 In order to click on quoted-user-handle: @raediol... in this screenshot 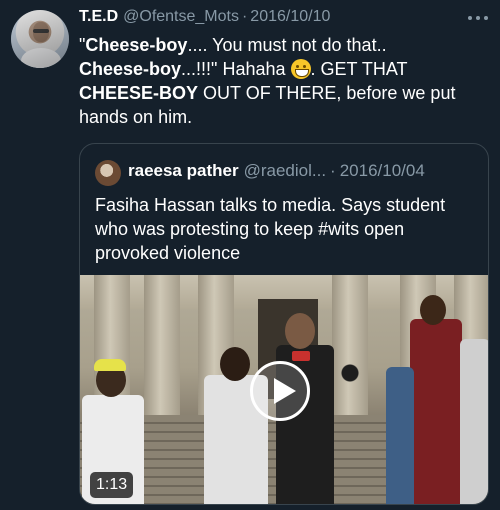, I will do `click(285, 170)`.